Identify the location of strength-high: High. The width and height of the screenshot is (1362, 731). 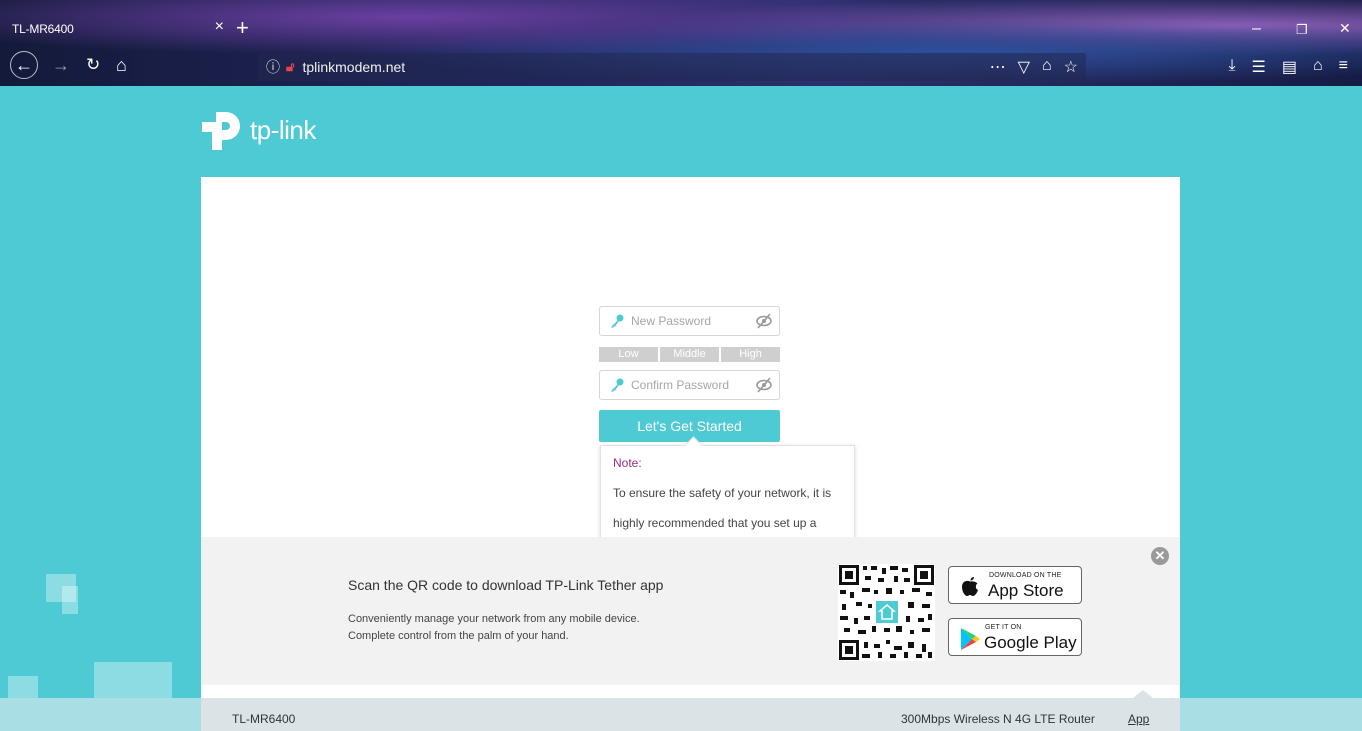
(750, 354).